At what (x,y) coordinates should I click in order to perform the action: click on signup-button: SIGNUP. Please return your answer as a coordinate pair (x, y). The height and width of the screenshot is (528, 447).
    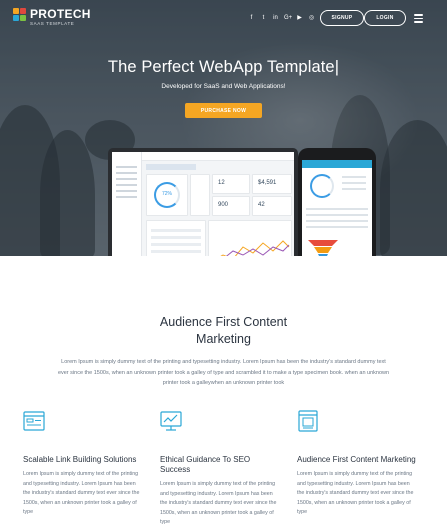
    Looking at the image, I should click on (342, 18).